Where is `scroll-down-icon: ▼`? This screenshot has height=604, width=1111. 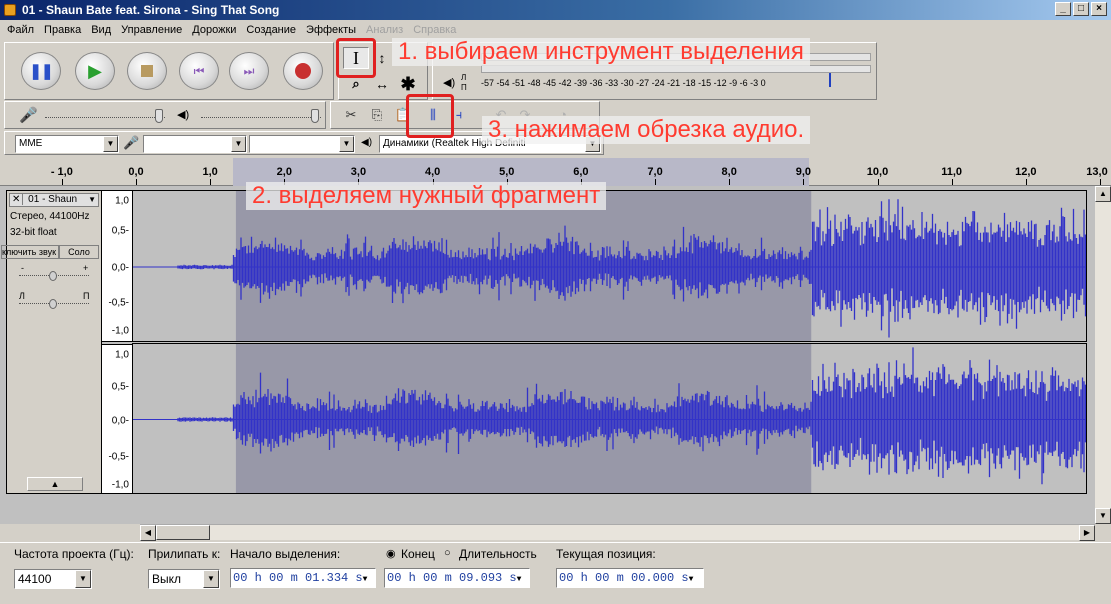 scroll-down-icon: ▼ is located at coordinates (1103, 516).